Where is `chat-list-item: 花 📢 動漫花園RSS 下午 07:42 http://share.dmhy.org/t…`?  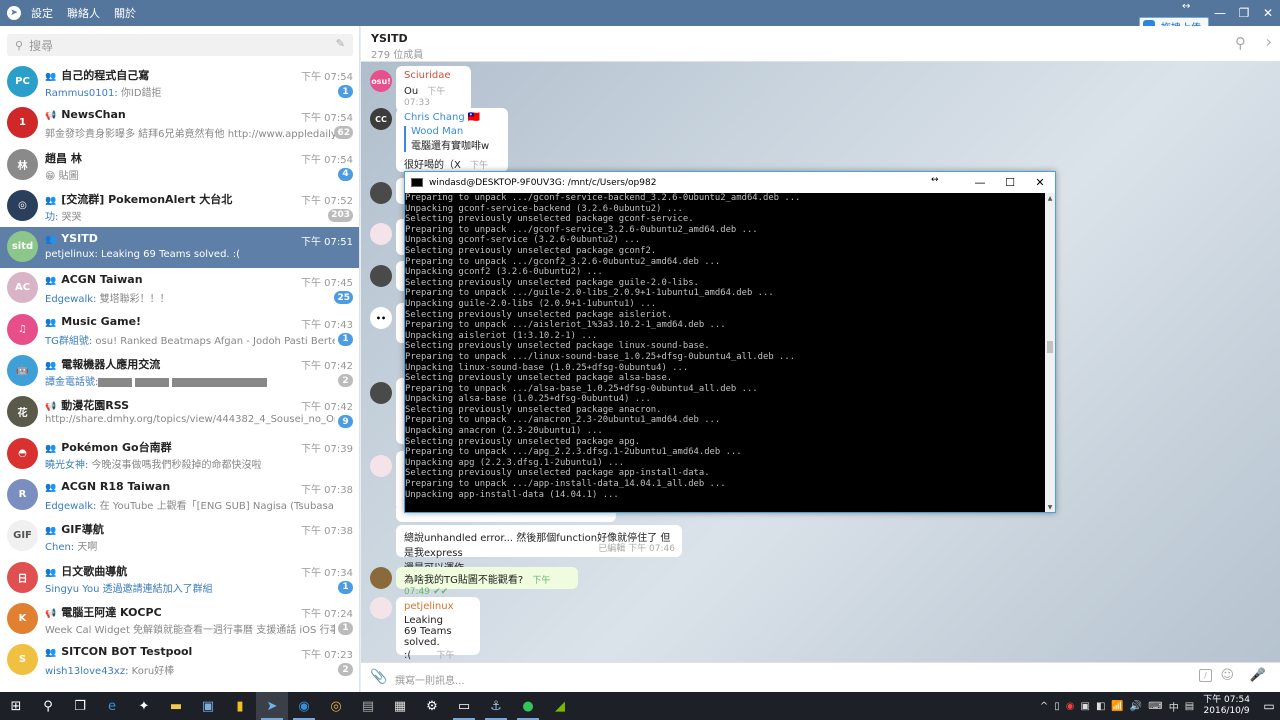
chat-list-item: 花 📢 動漫花園RSS 下午 07:42 http://share.dmhy.org/t… is located at coordinates (179, 412).